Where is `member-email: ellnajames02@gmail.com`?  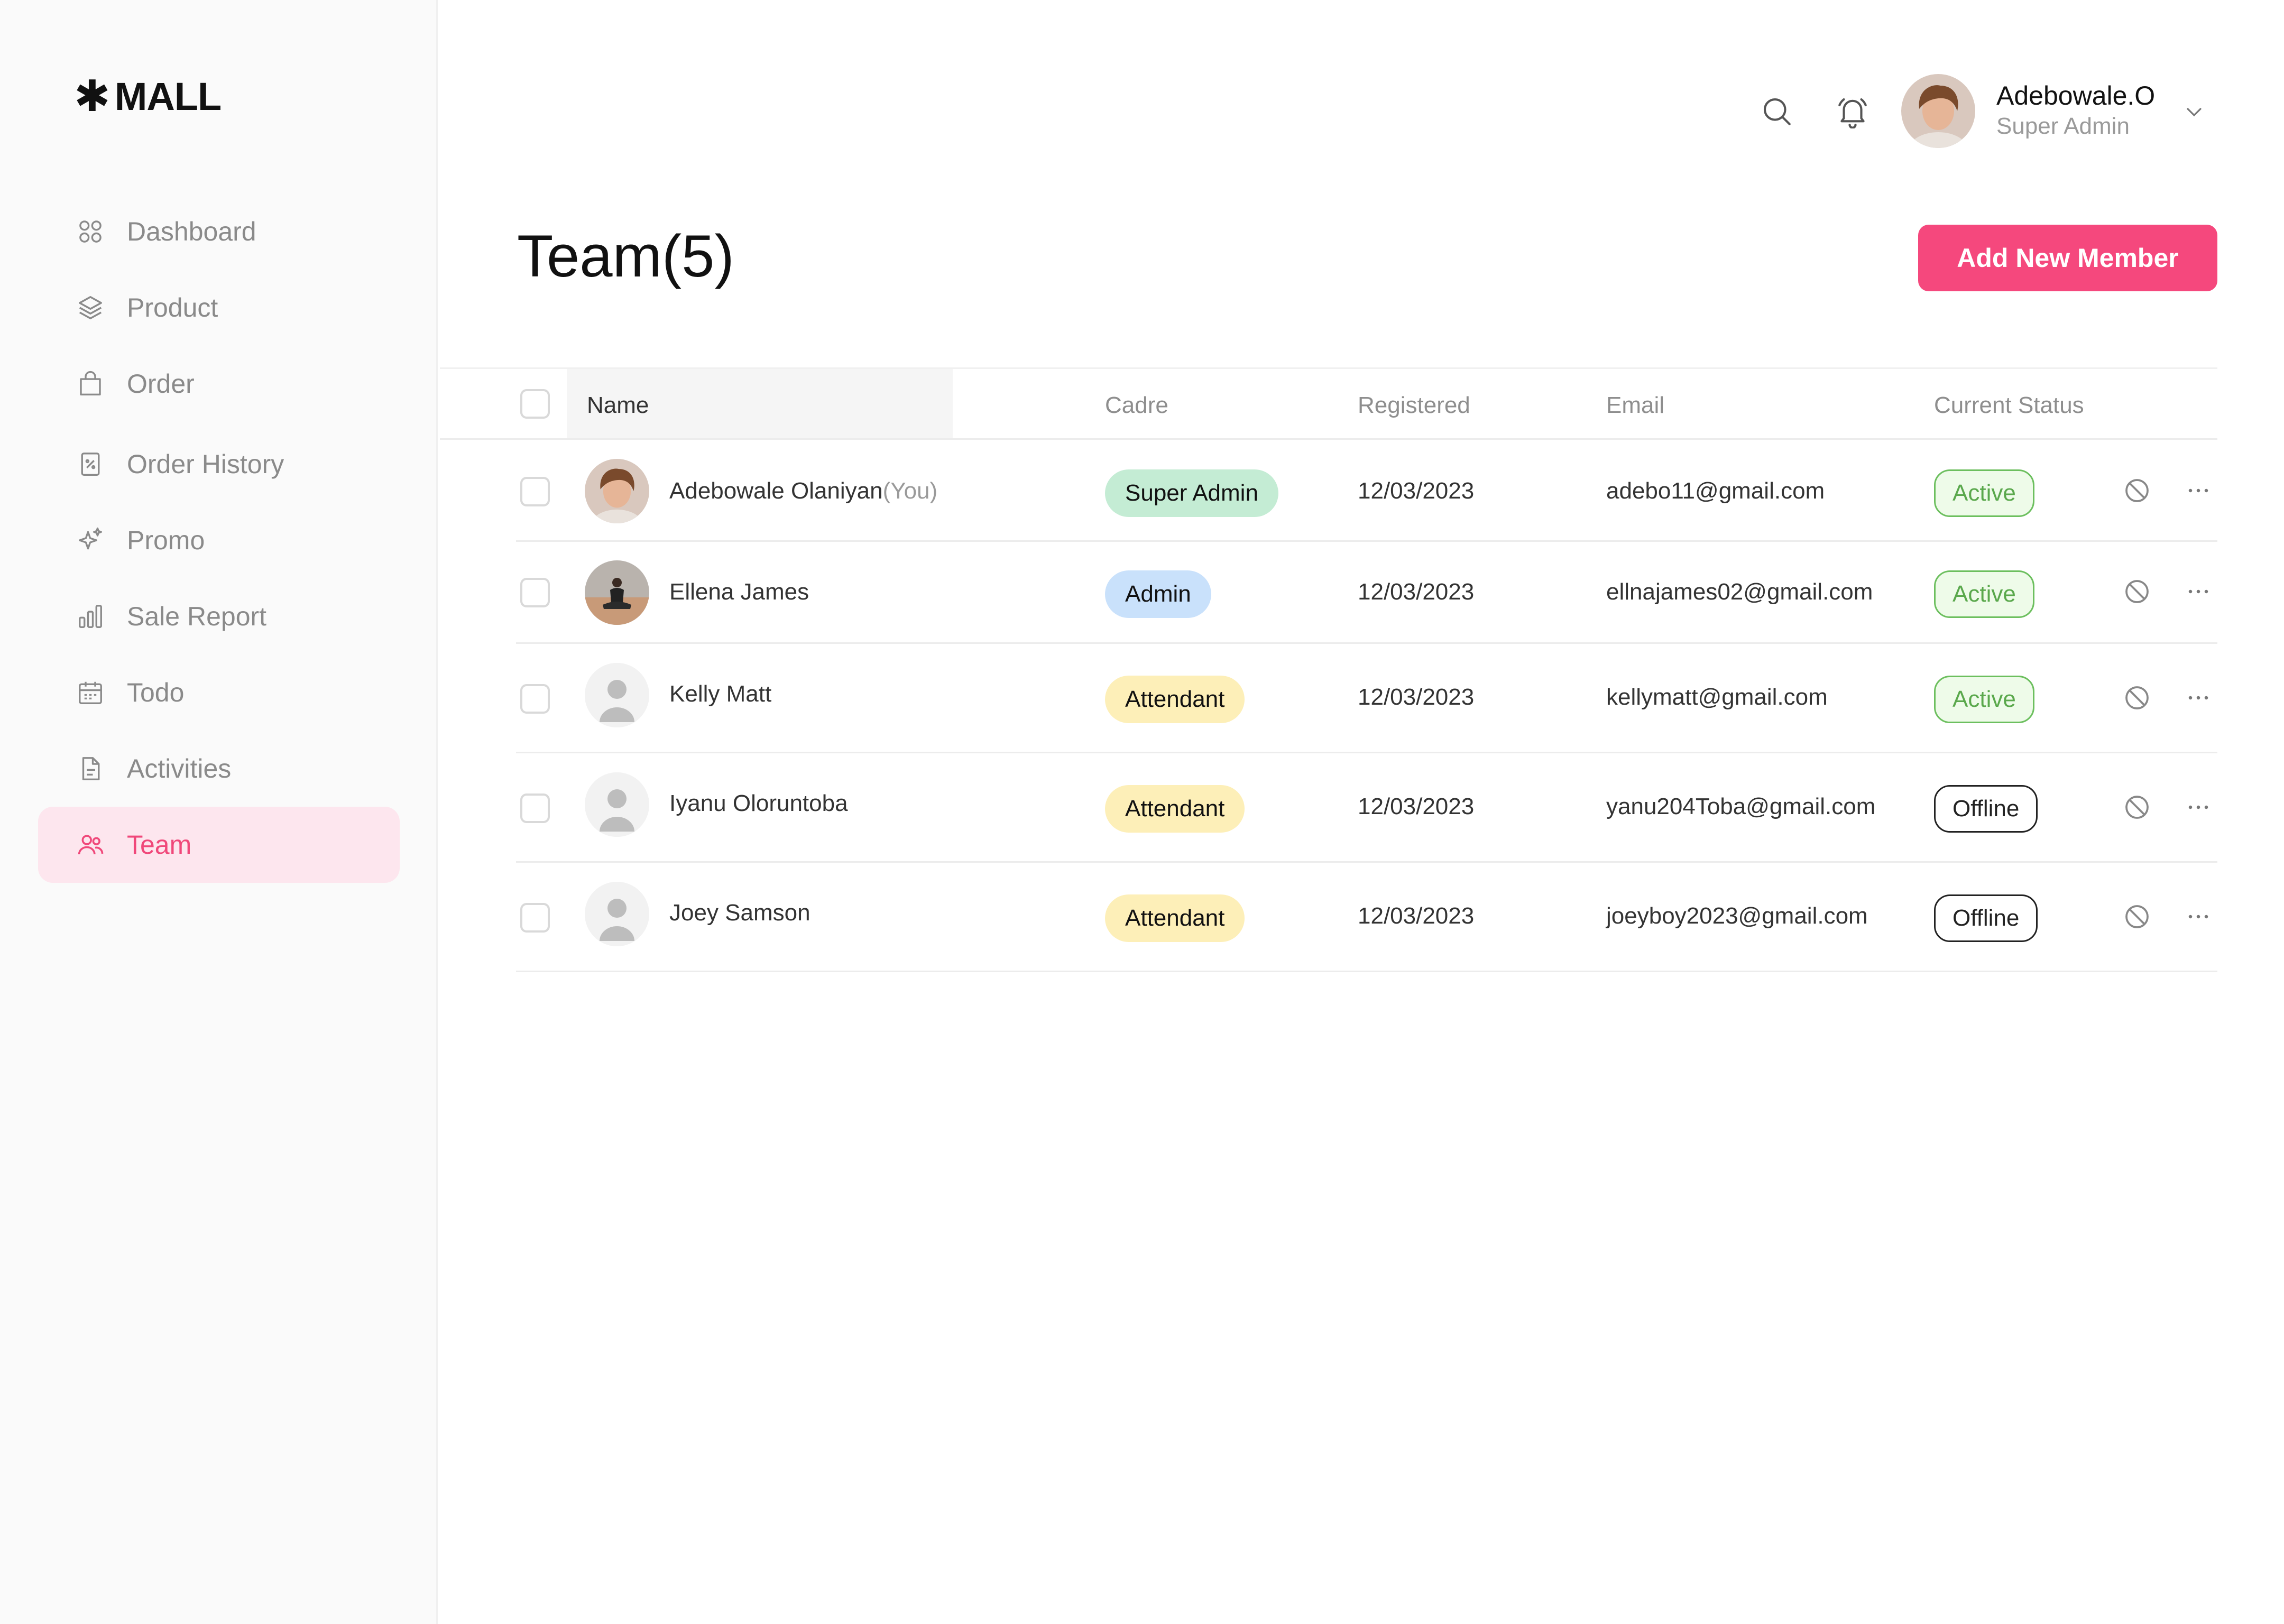
member-email: ellnajames02@gmail.com is located at coordinates (1739, 592).